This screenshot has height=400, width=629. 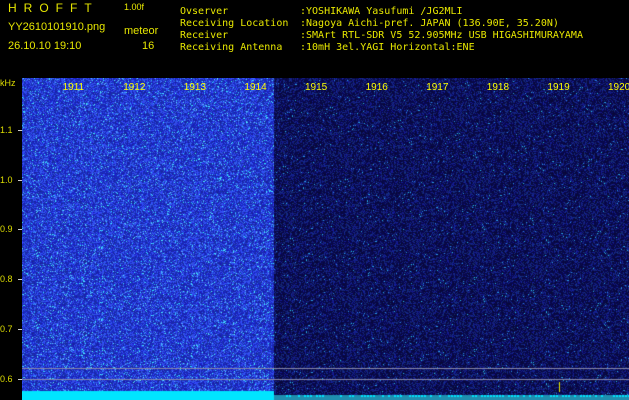 I want to click on meta-value-observer: :YOSHIKAWA Yasufumi /JG2MLI, so click(x=381, y=11).